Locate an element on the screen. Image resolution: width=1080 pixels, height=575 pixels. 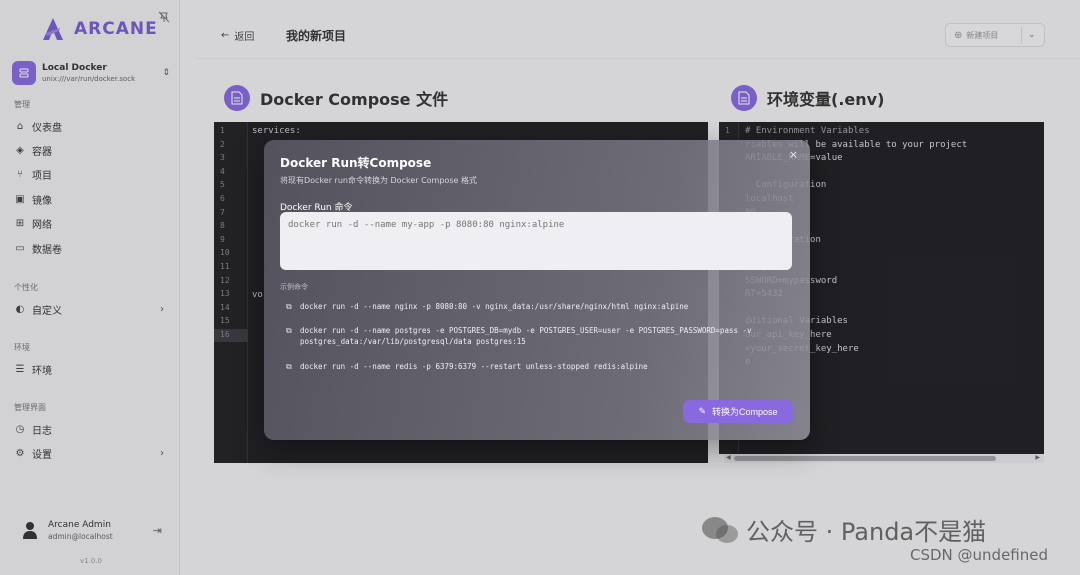
examples-label: 示例命令 is located at coordinates (294, 287).